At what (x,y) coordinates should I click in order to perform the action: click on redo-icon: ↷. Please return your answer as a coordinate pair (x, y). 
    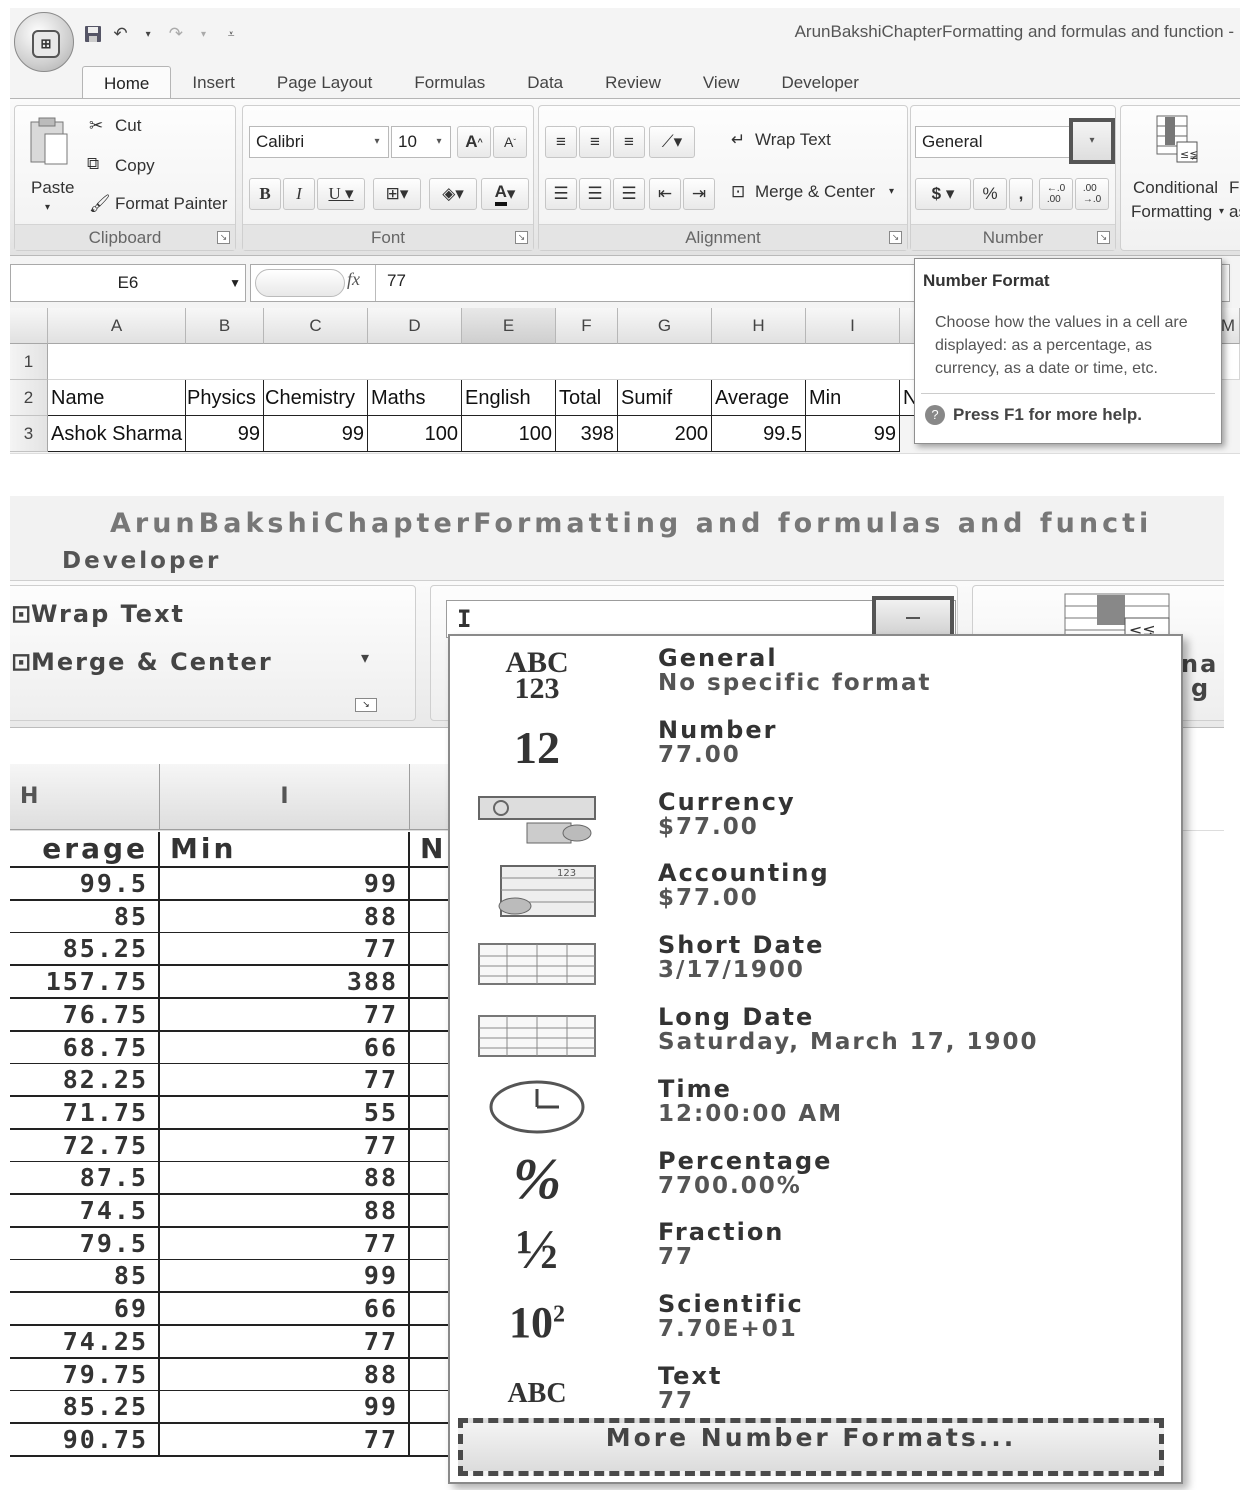
    Looking at the image, I should click on (176, 34).